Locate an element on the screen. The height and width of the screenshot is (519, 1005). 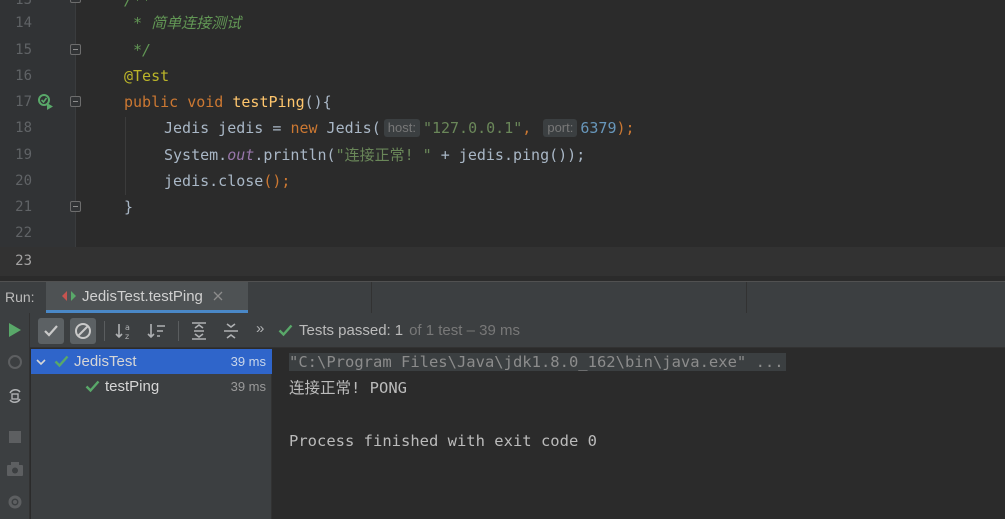
more-actions-button is located at coordinates (15, 502).